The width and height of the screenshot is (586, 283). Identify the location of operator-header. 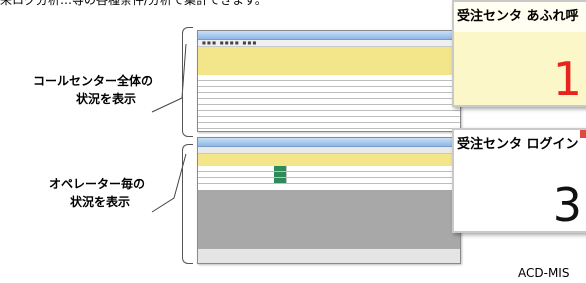
(329, 160).